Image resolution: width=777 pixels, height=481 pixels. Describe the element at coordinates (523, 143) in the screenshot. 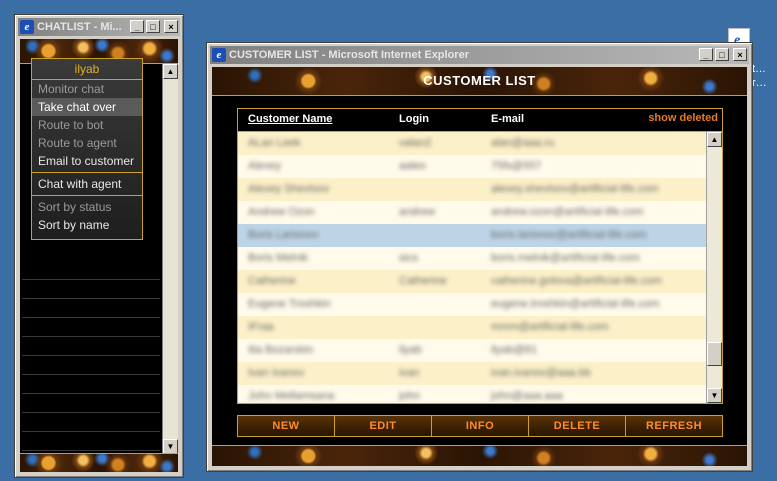

I see `cell-email: alan@aaa.ru` at that location.